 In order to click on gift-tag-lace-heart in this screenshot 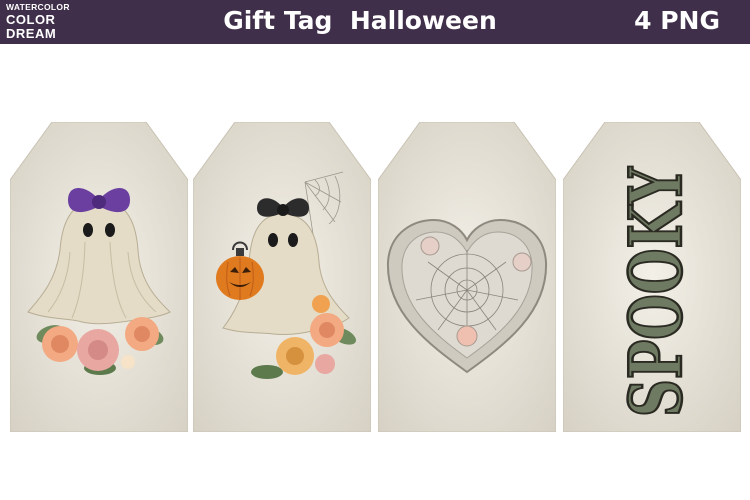, I will do `click(467, 277)`.